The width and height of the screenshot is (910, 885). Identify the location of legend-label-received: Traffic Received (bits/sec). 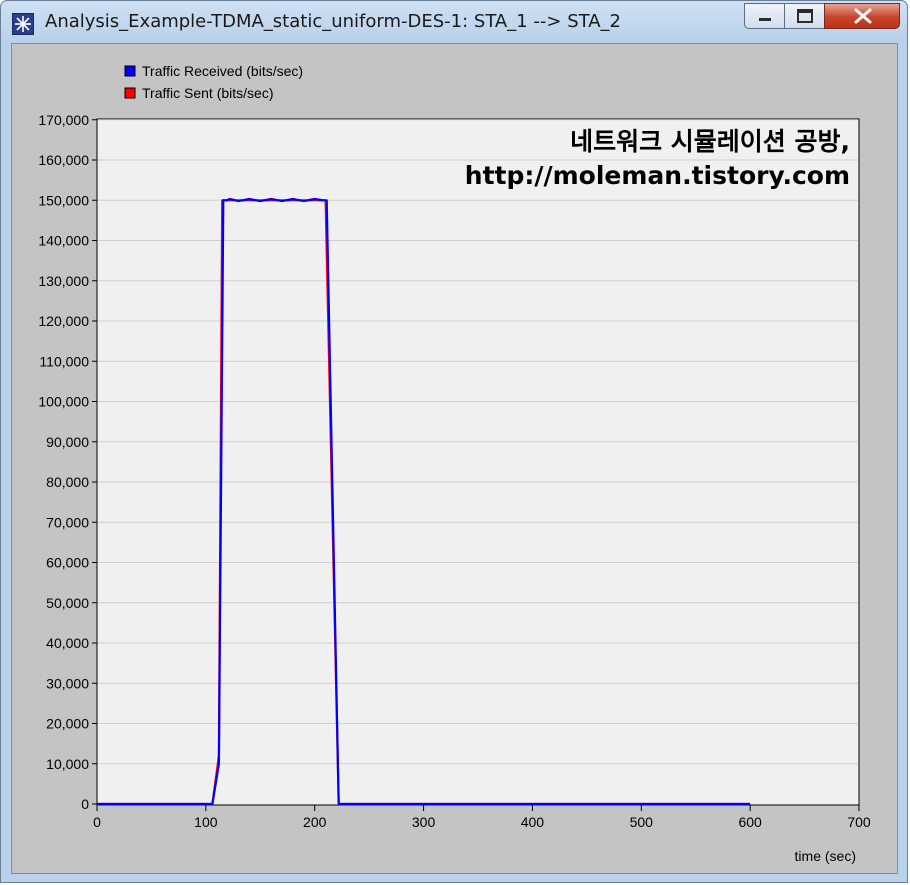
(222, 71).